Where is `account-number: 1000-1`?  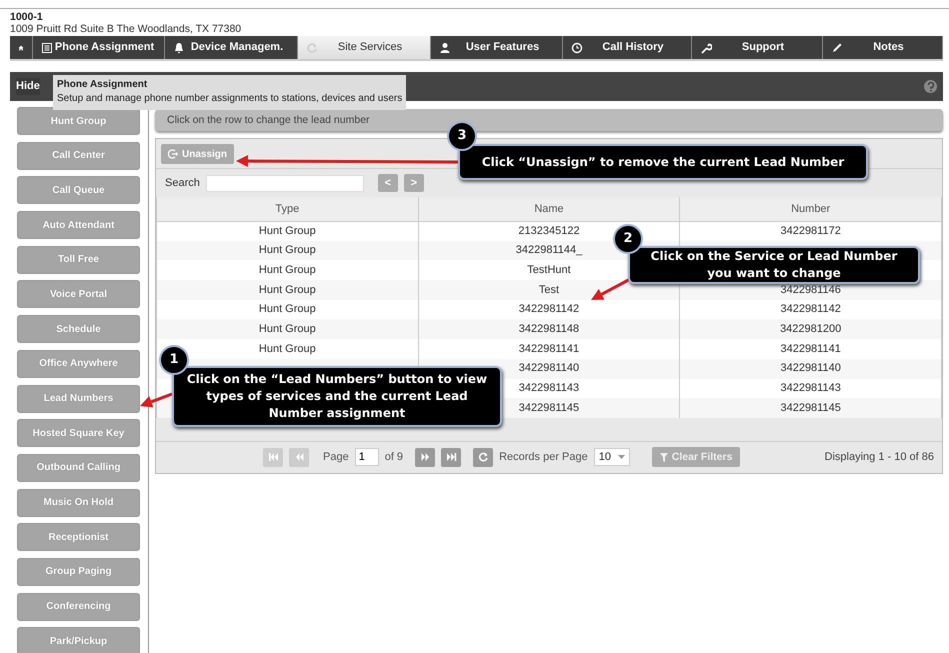
account-number: 1000-1 is located at coordinates (27, 17).